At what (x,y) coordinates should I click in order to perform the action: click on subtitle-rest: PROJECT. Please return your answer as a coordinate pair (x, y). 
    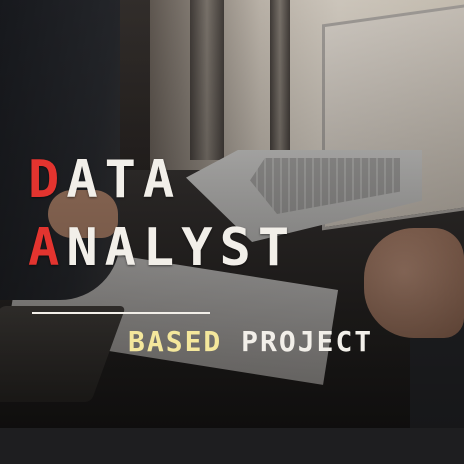
    Looking at the image, I should click on (298, 341).